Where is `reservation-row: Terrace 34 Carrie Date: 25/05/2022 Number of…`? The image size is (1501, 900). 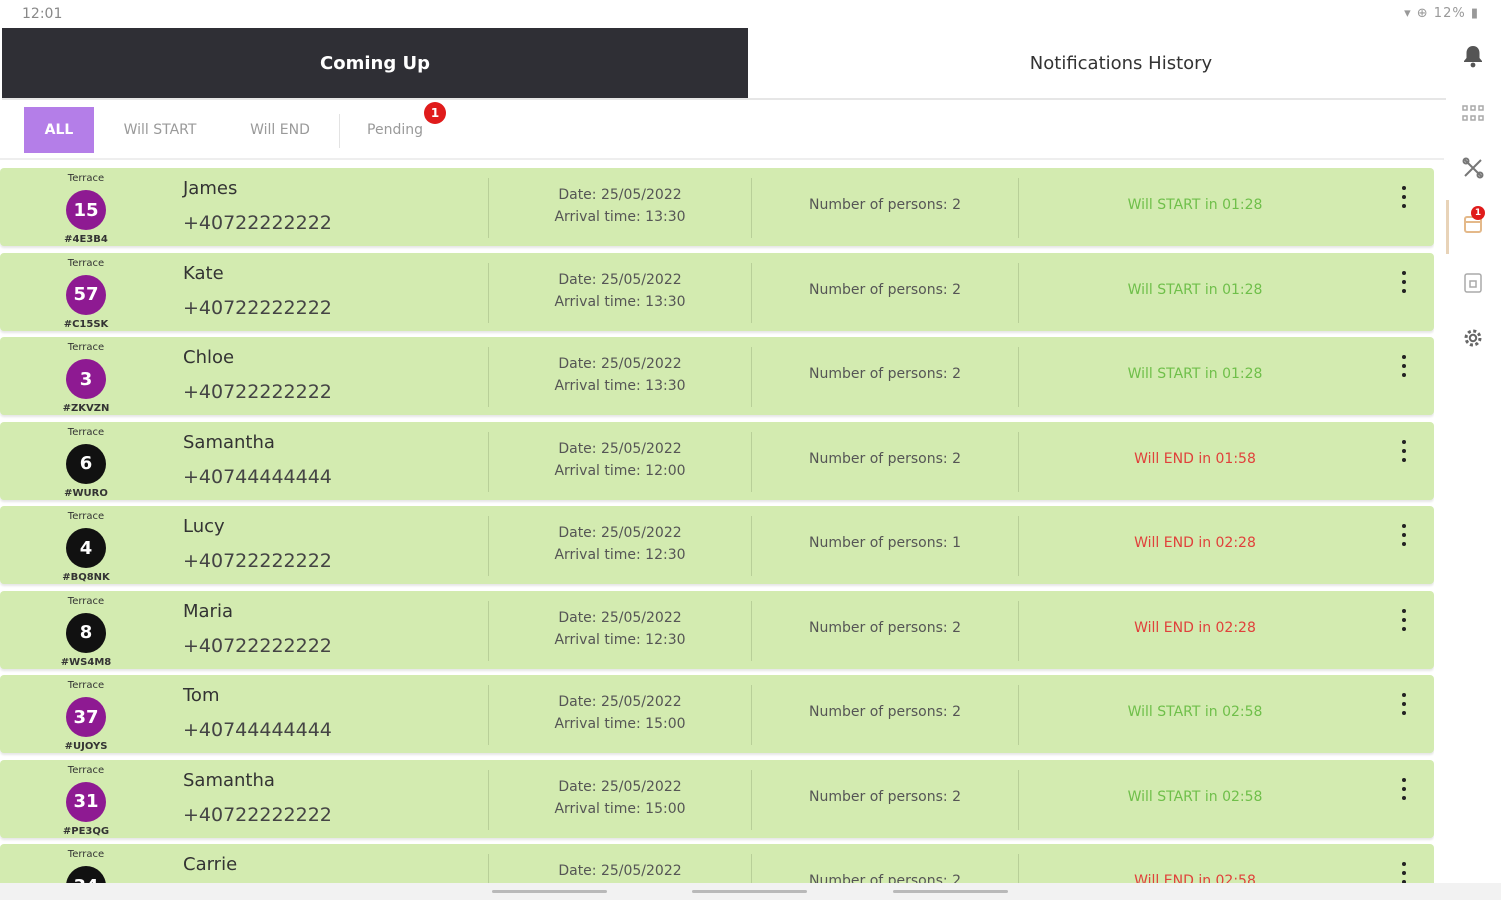 reservation-row: Terrace 34 Carrie Date: 25/05/2022 Number of… is located at coordinates (717, 863).